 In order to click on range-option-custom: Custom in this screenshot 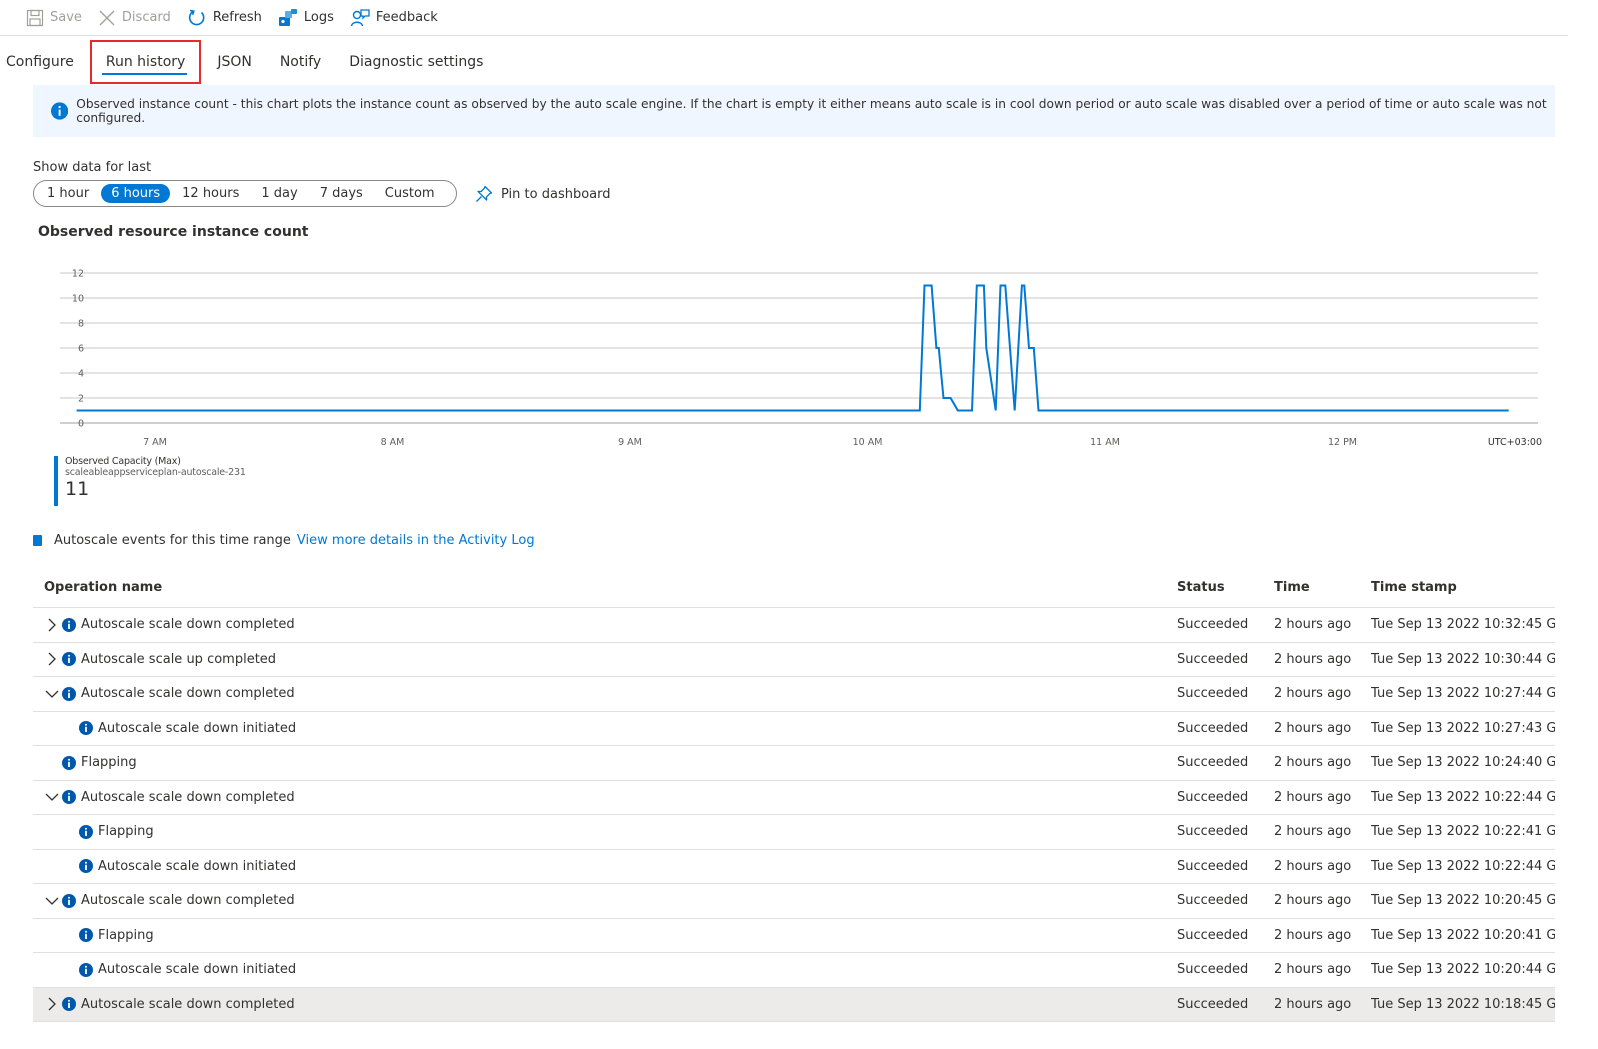, I will do `click(410, 193)`.